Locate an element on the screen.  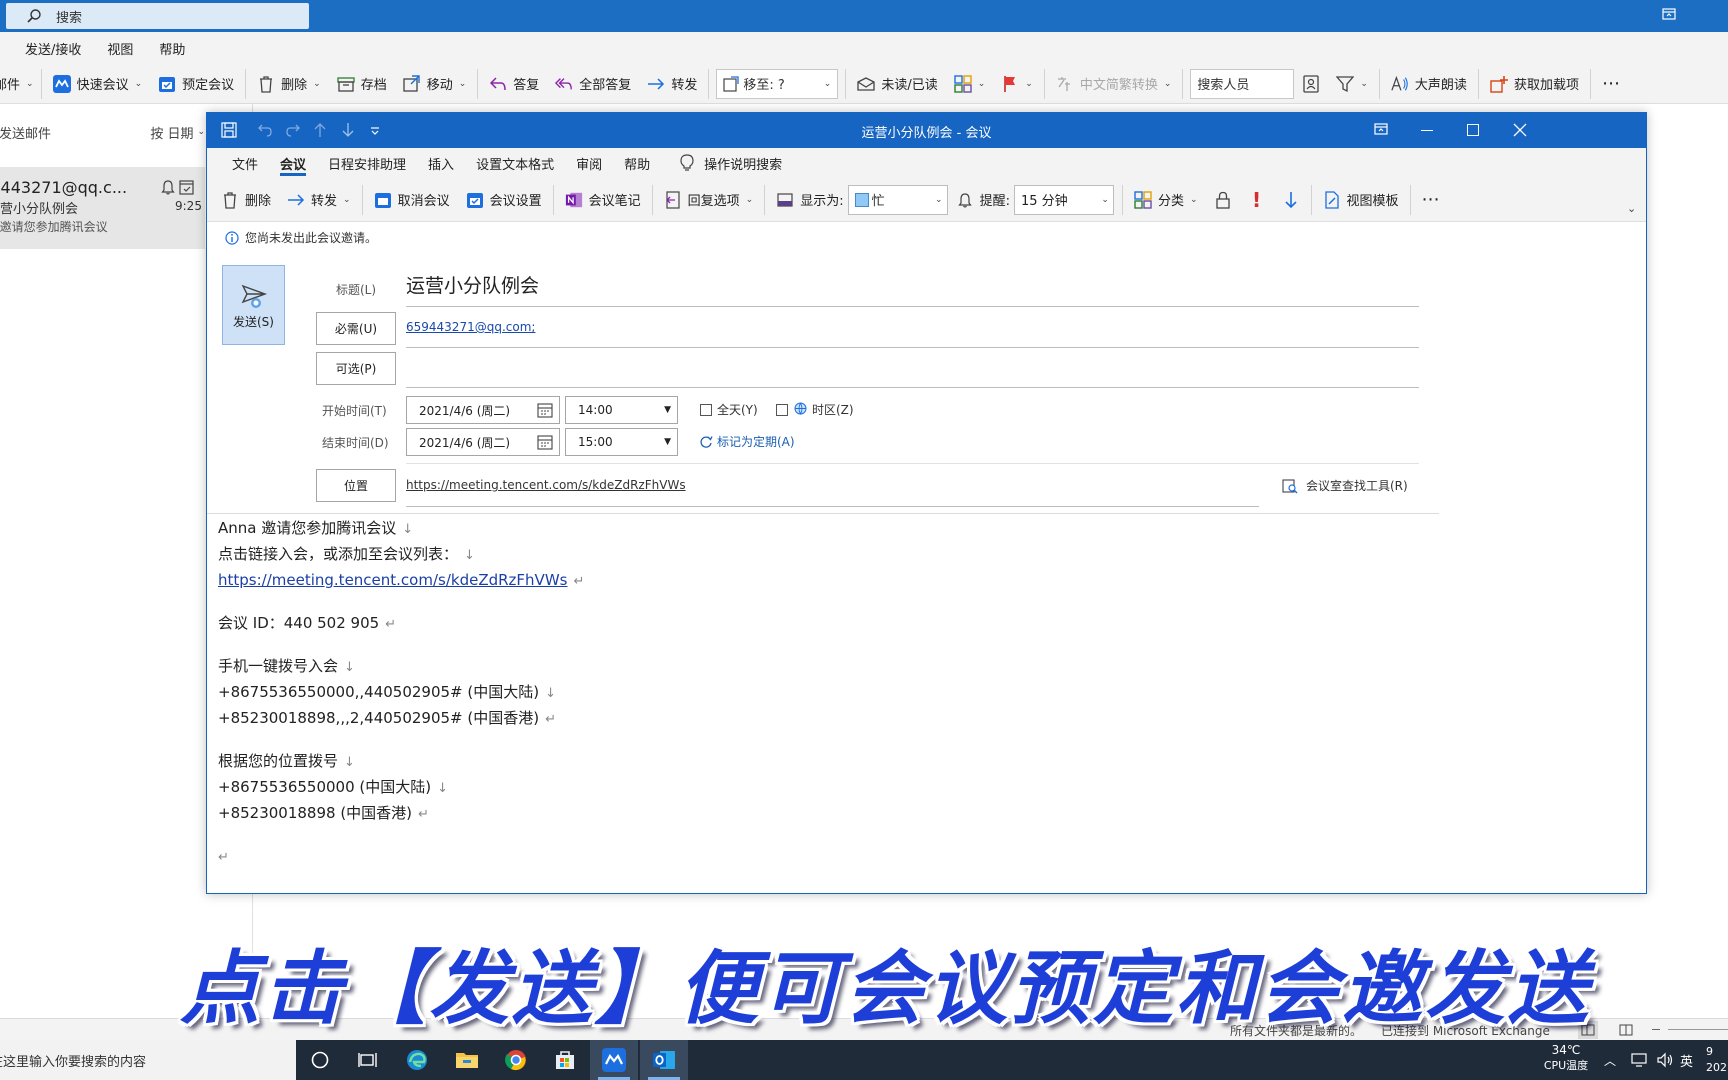
volume-icon is located at coordinates (1665, 1060).